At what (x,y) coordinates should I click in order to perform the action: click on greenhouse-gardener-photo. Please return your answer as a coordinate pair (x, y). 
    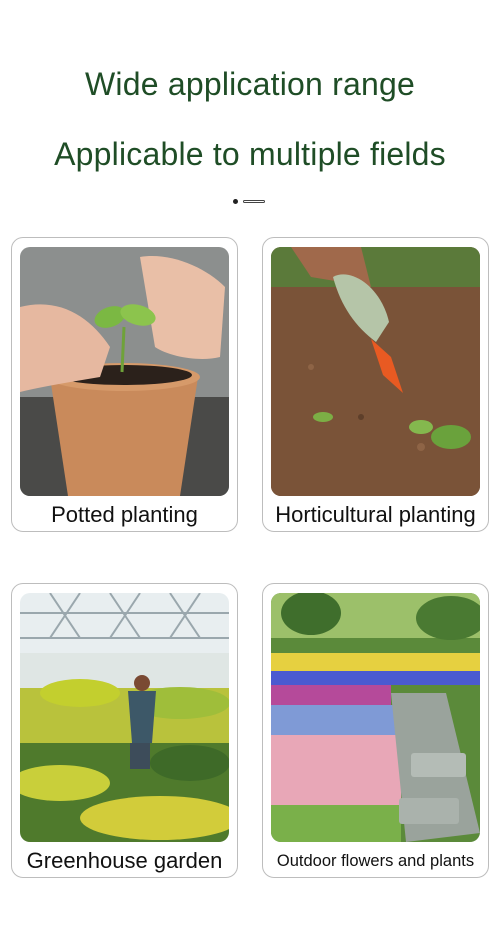
    Looking at the image, I should click on (124, 717).